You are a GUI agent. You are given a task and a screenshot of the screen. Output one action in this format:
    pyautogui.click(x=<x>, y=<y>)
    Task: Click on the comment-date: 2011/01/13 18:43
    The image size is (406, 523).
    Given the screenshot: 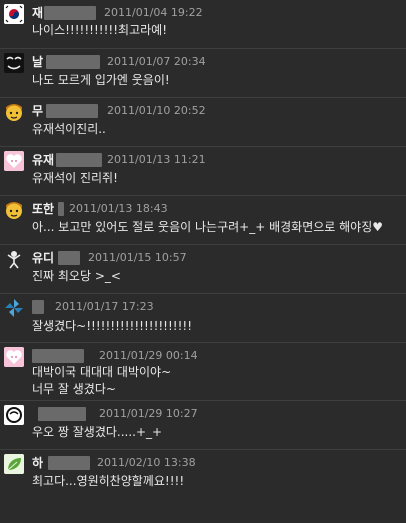 What is the action you would take?
    pyautogui.click(x=118, y=208)
    